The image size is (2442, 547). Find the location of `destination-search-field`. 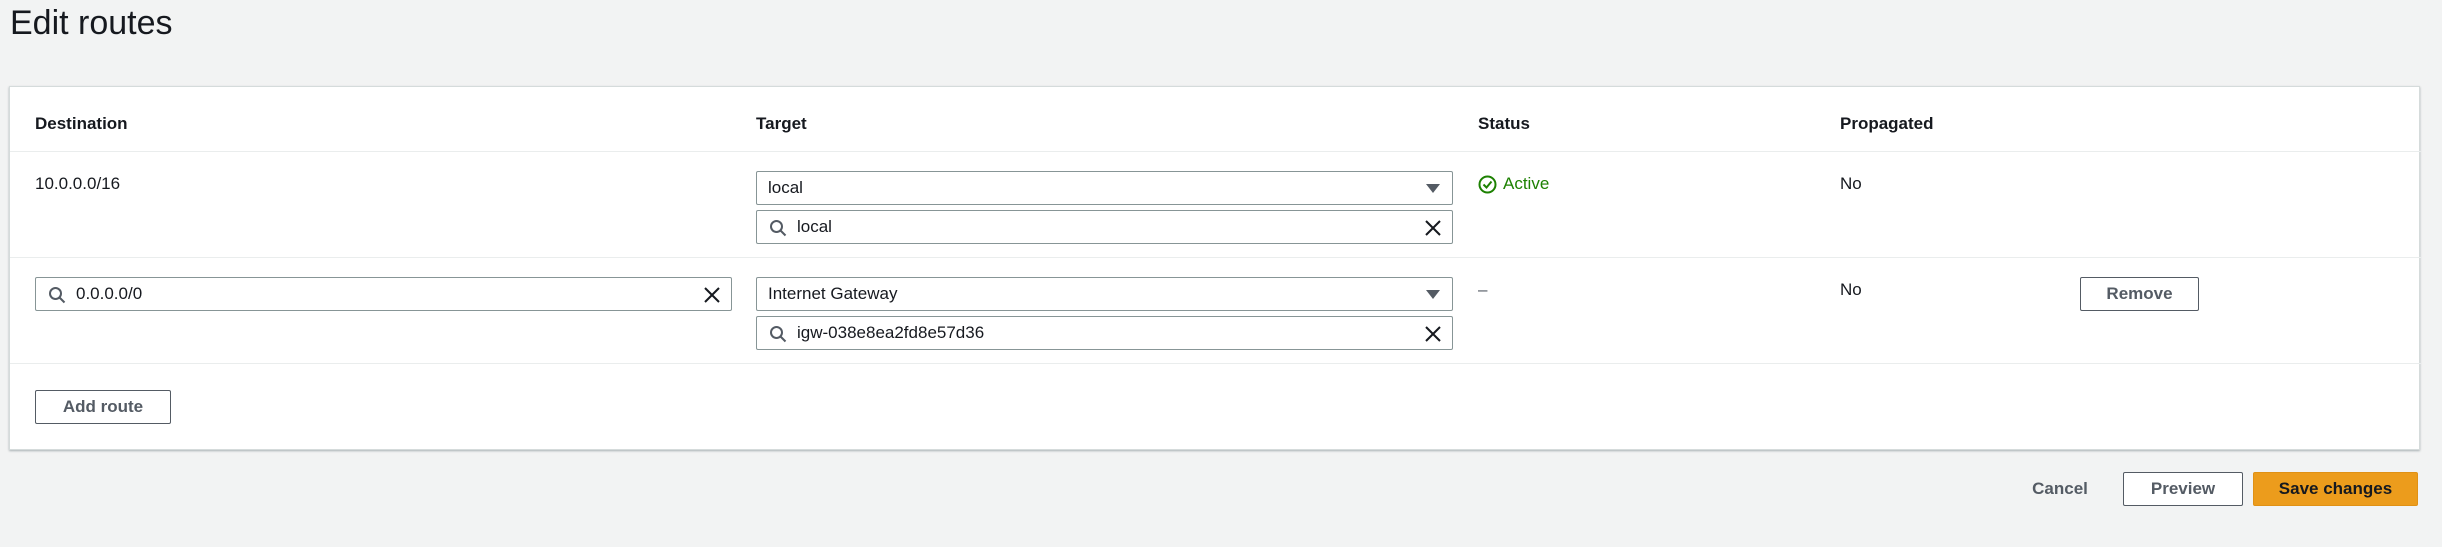

destination-search-field is located at coordinates (383, 294).